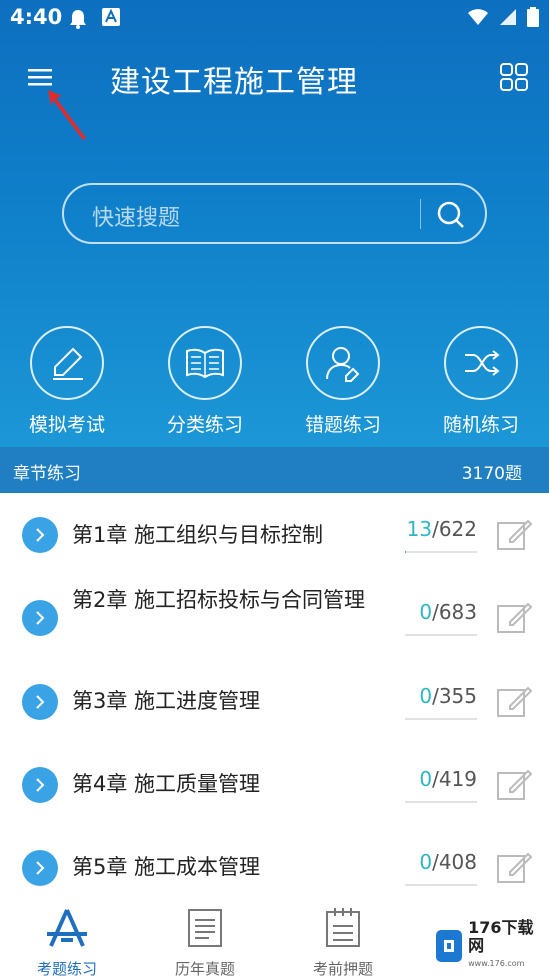 This screenshot has width=549, height=980. Describe the element at coordinates (166, 701) in the screenshot. I see `chapter-title: 第3章 施工进度管理` at that location.